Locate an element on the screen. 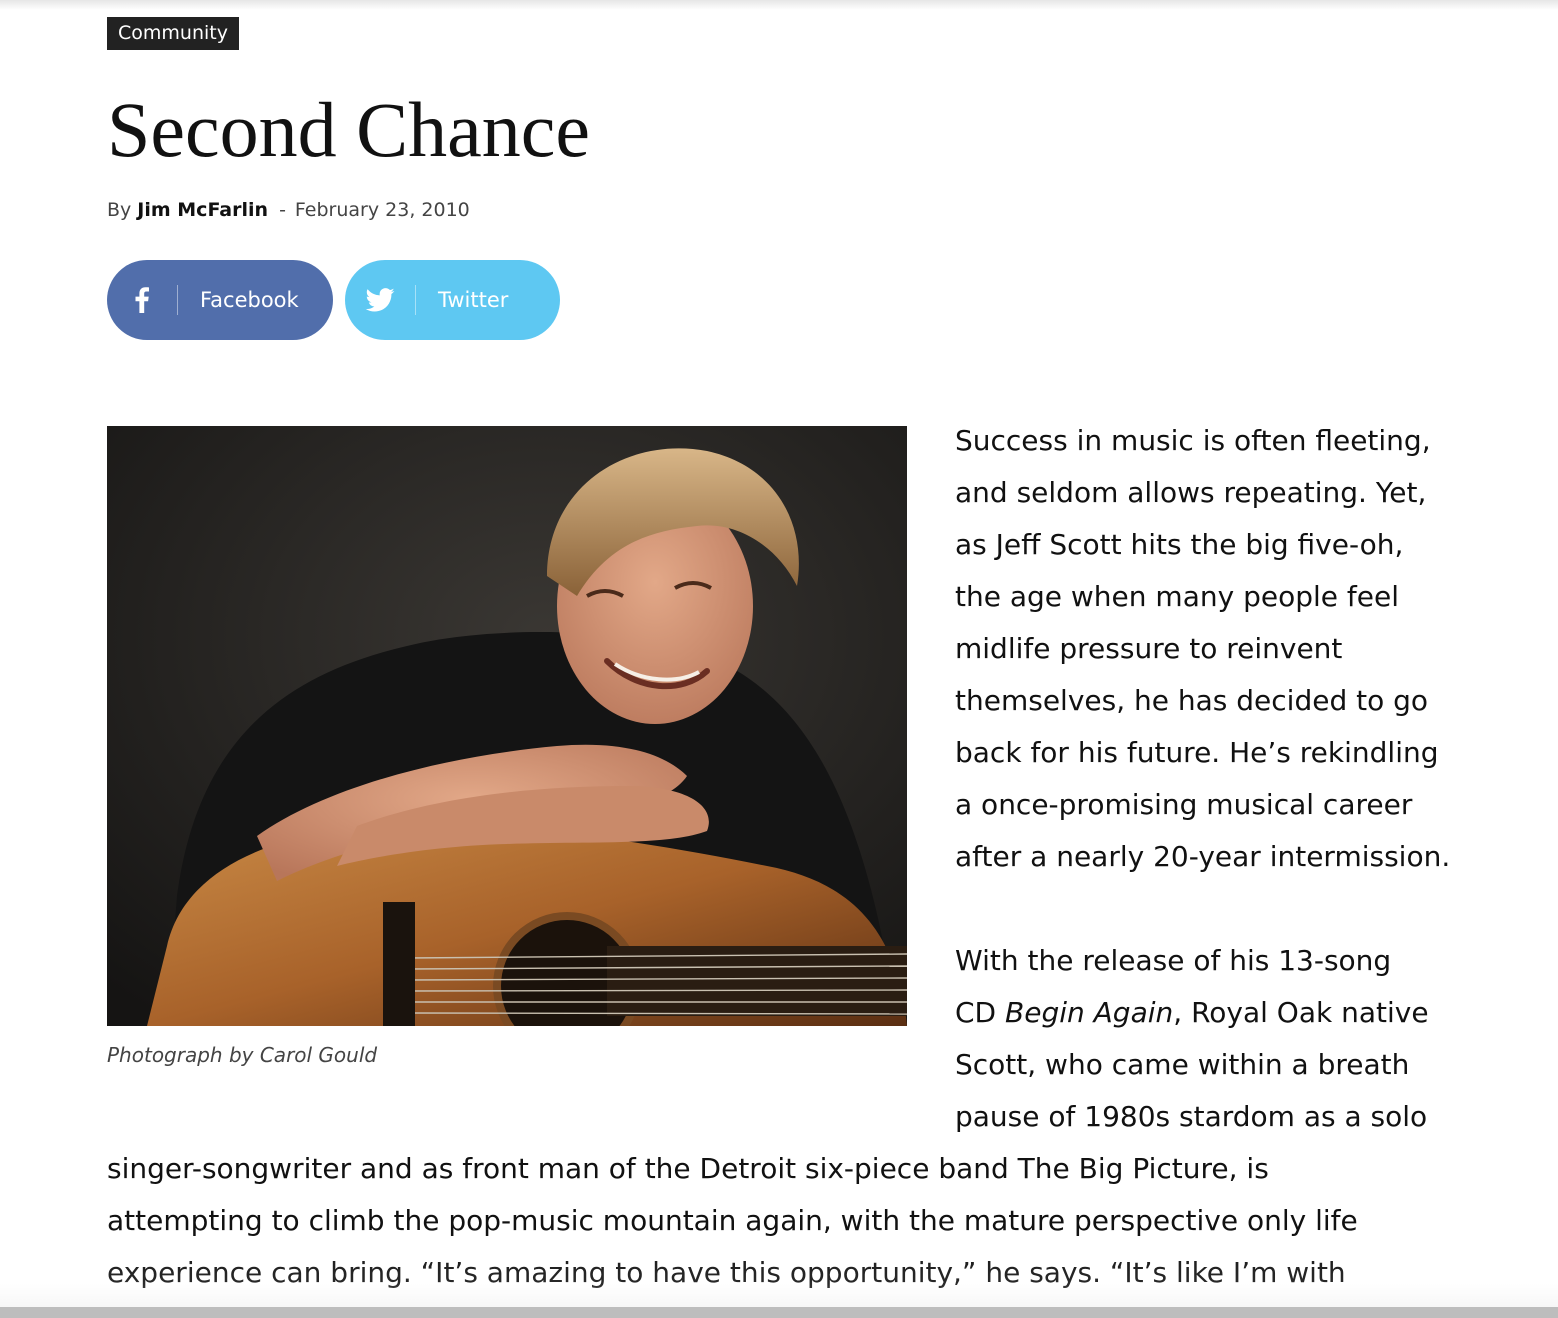 The width and height of the screenshot is (1558, 1318). paragraph-line: With the release of his 13-song is located at coordinates (1173, 960).